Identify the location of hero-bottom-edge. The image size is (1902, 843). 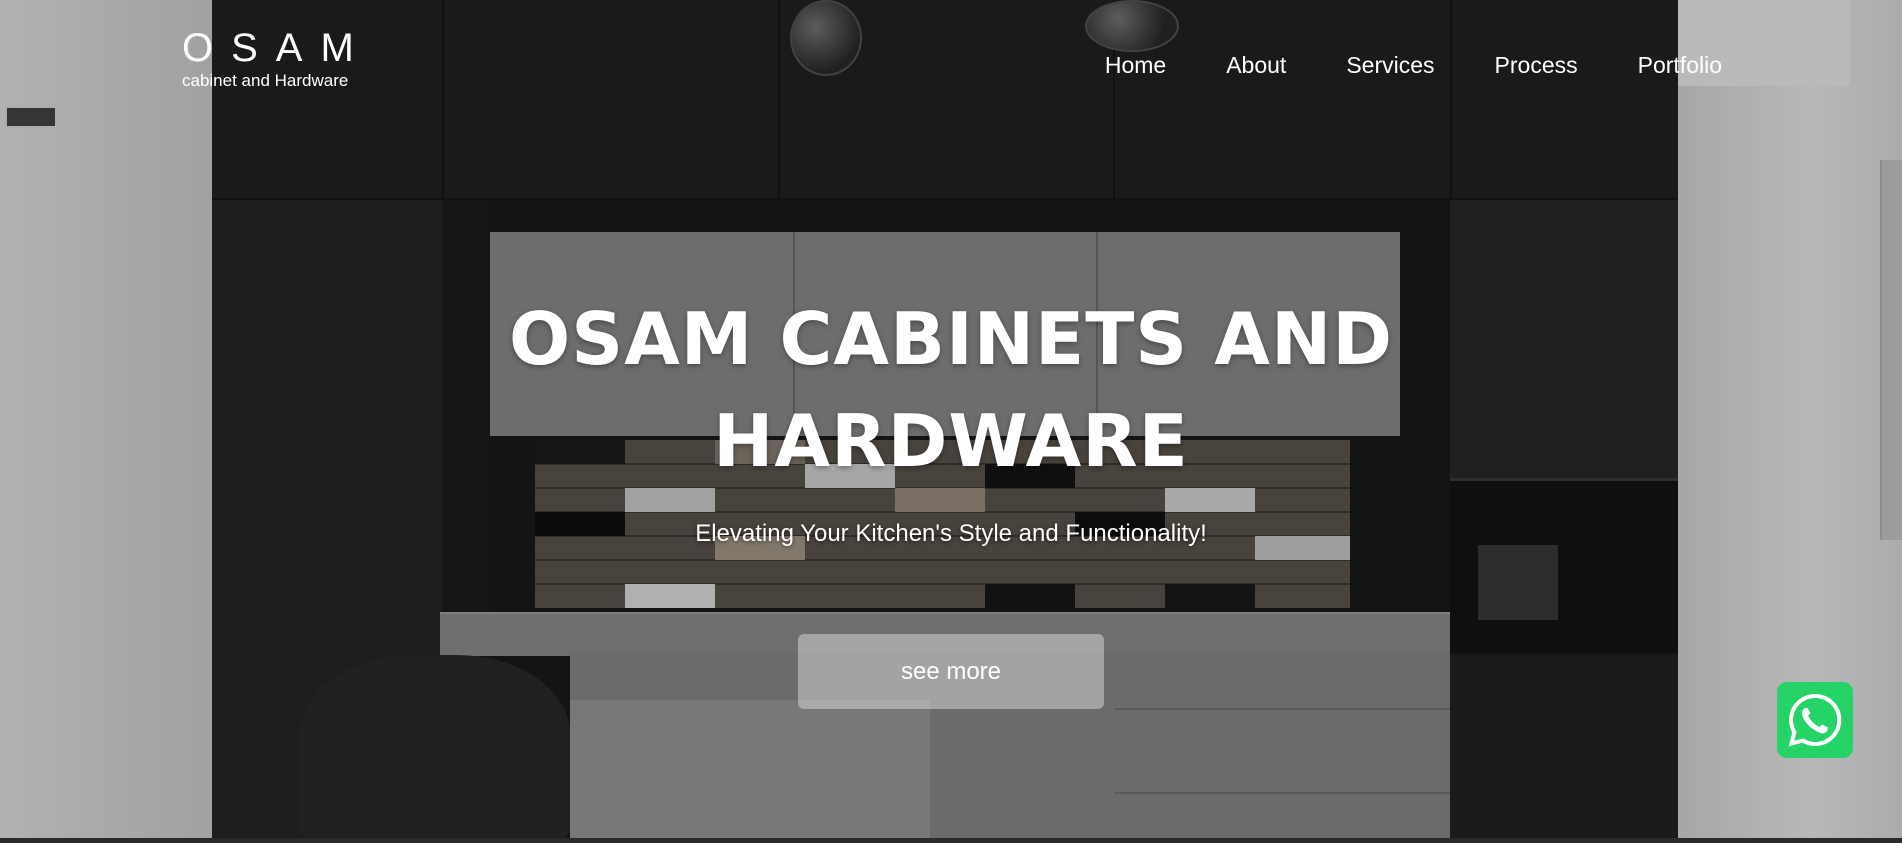
(951, 840).